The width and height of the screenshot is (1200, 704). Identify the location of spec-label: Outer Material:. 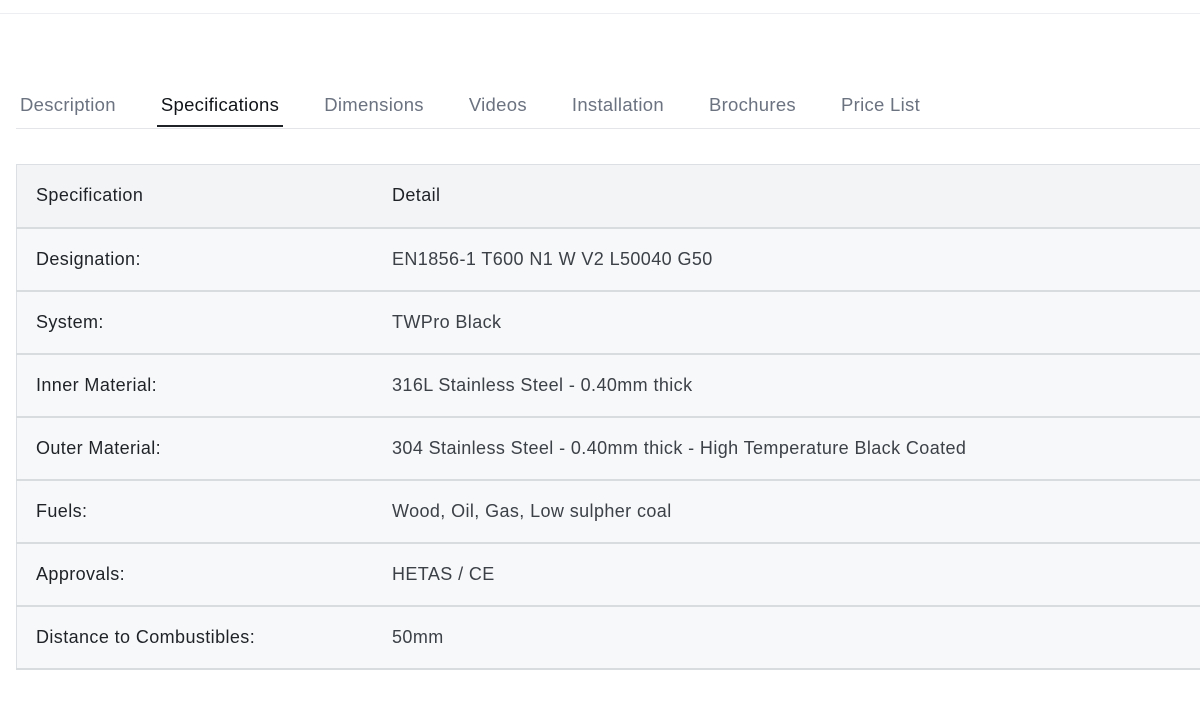
(204, 448).